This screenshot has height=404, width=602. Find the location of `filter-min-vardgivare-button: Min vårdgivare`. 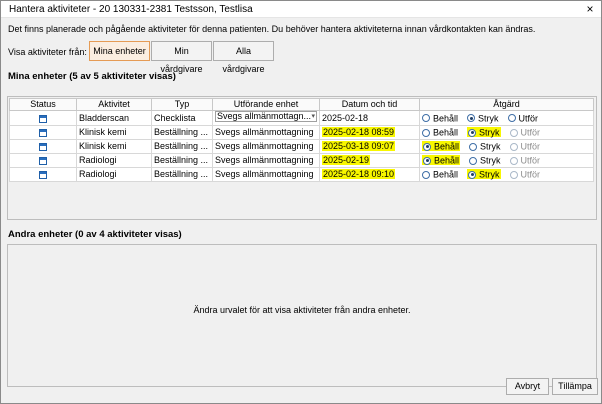

filter-min-vardgivare-button: Min vårdgivare is located at coordinates (181, 57).